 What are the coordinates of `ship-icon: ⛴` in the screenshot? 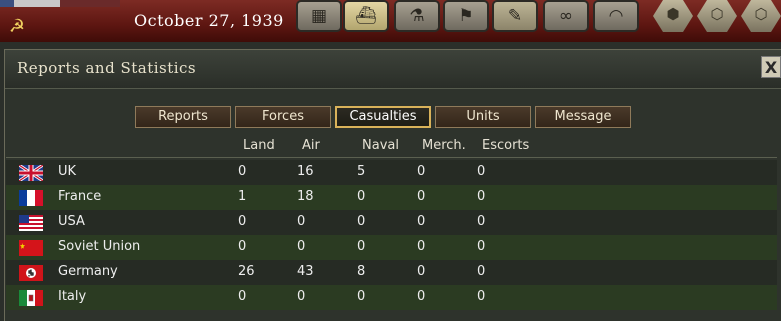 It's located at (366, 16).